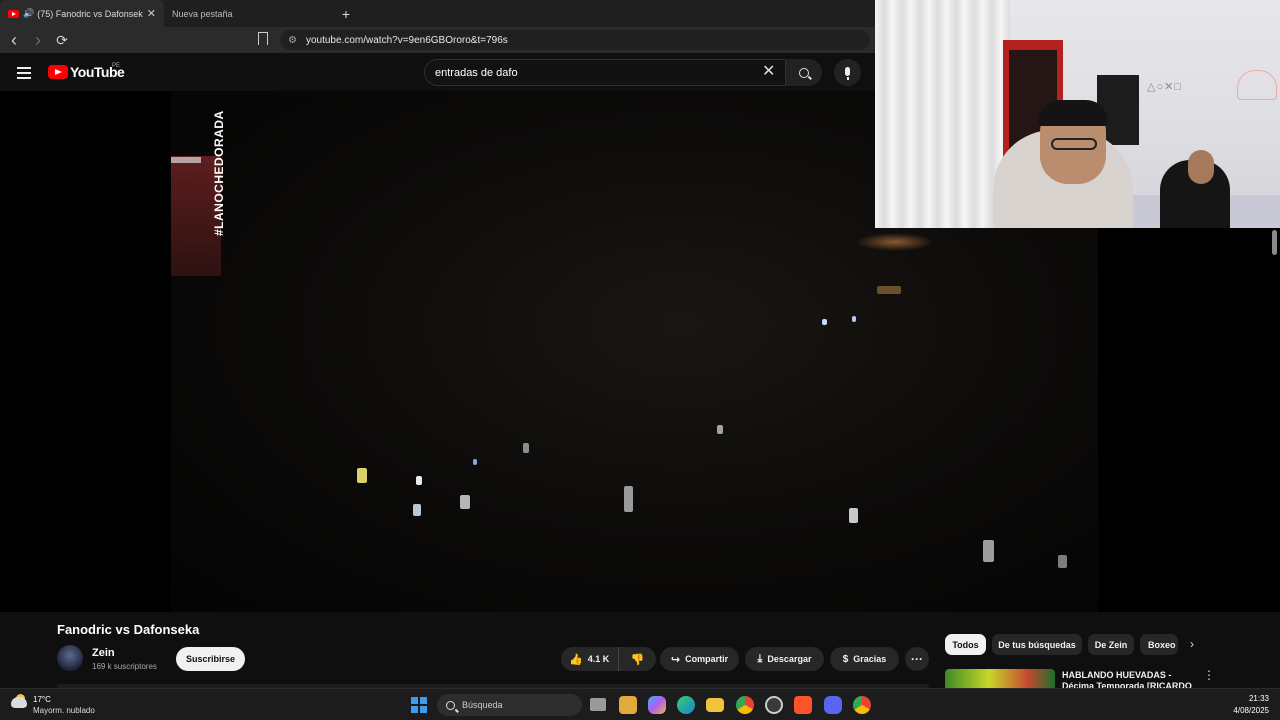  I want to click on chip-from-channel: De Zein, so click(1111, 644).